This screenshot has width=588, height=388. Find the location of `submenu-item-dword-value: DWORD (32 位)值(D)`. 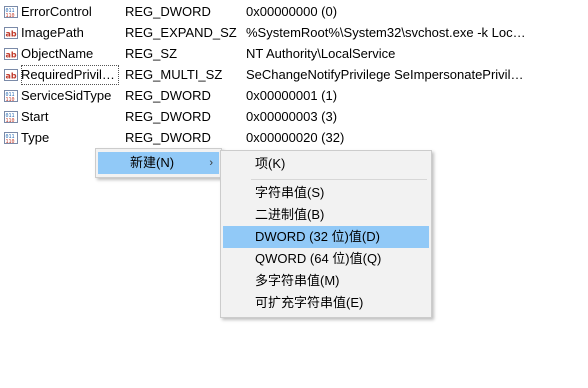

submenu-item-dword-value: DWORD (32 位)值(D) is located at coordinates (326, 237).